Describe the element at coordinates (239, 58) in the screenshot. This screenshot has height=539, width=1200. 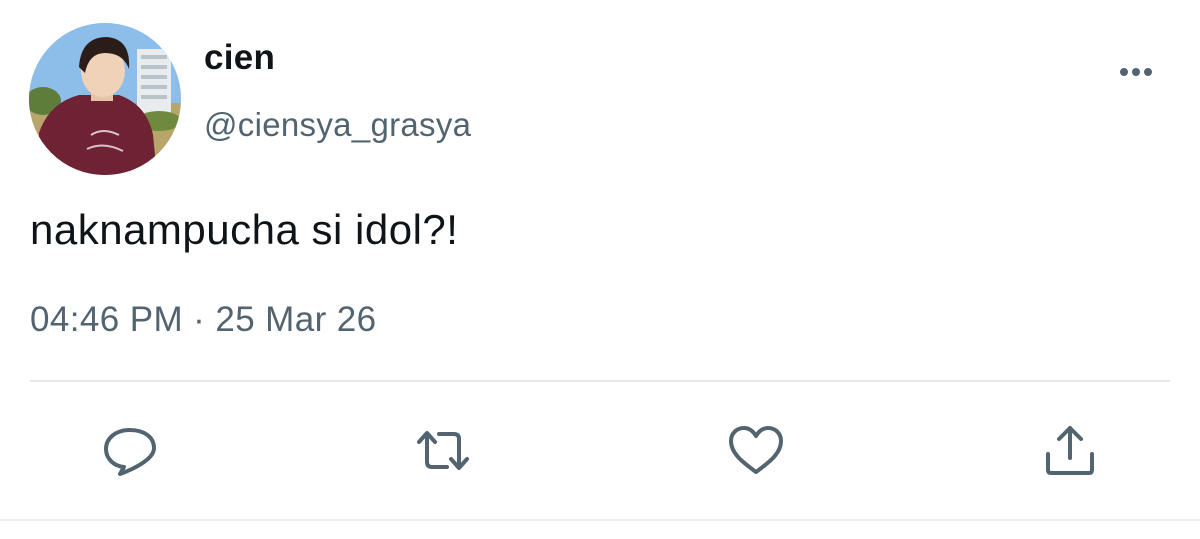
I see `author-display-name: cien` at that location.